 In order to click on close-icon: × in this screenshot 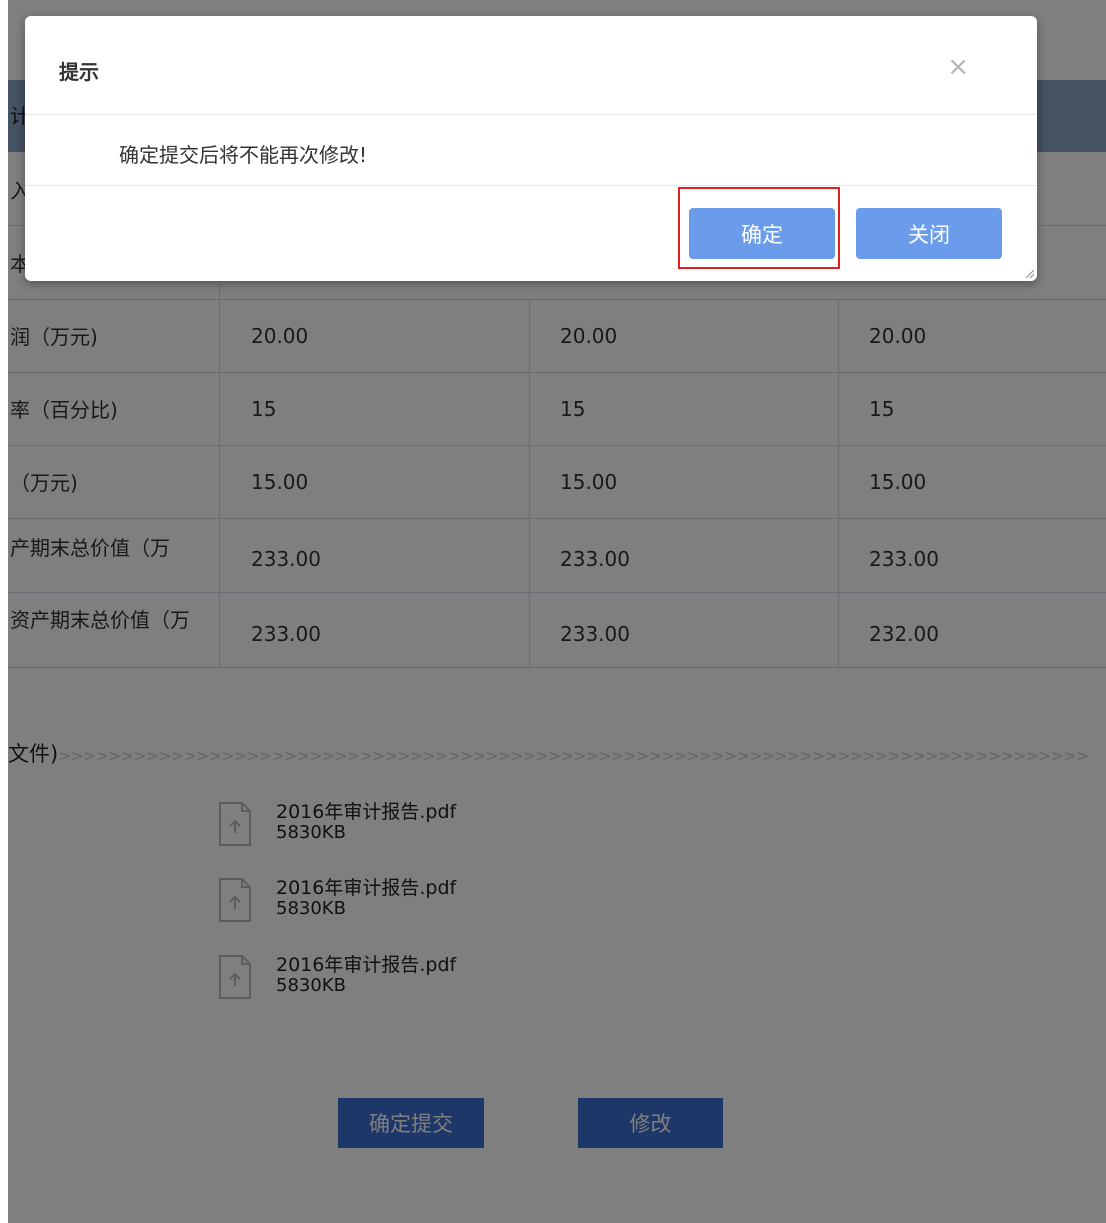, I will do `click(958, 67)`.